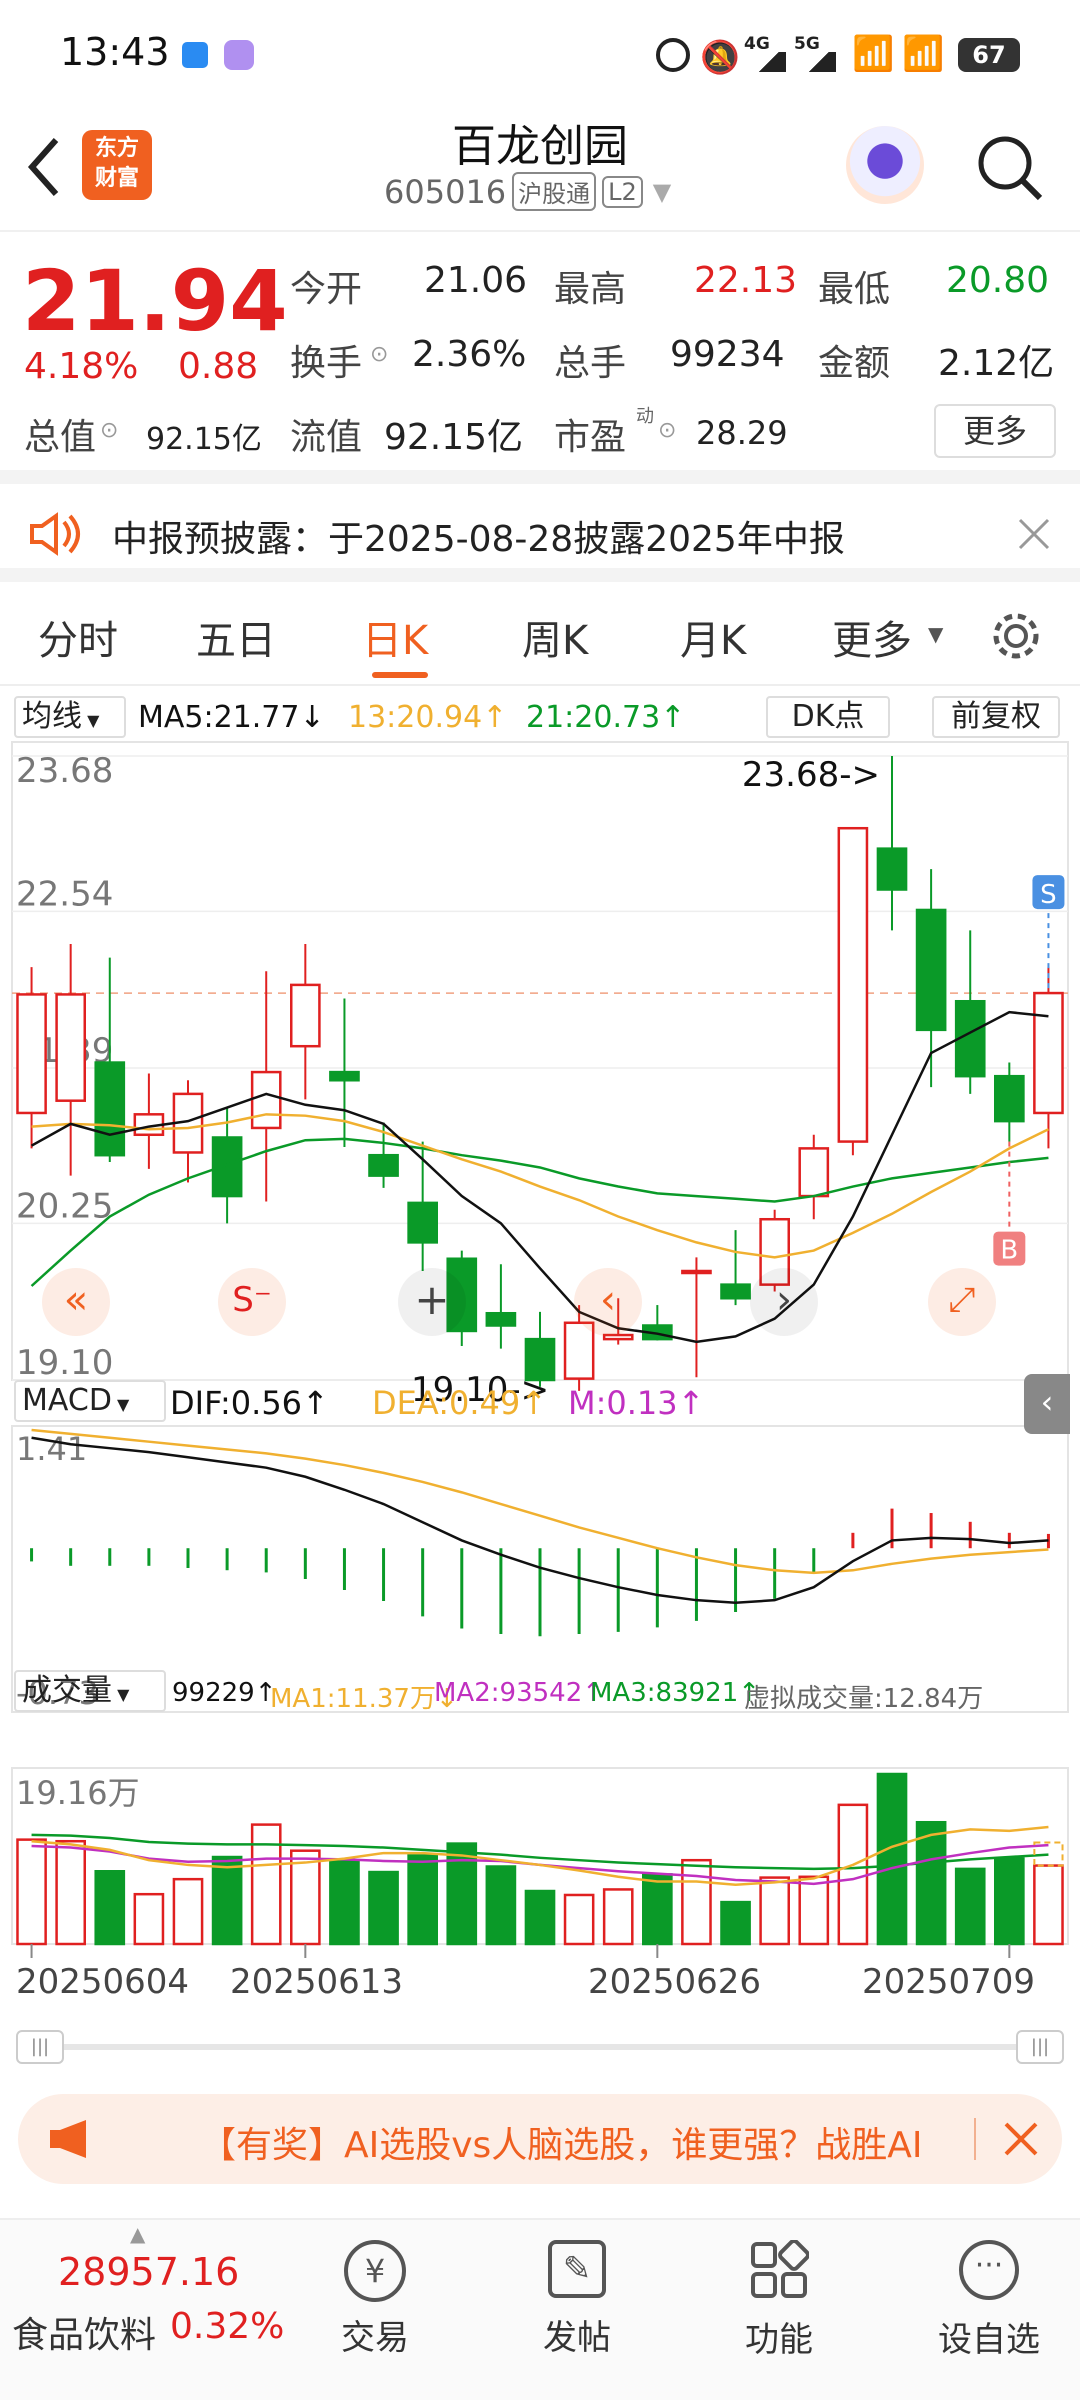 The height and width of the screenshot is (2400, 1080). What do you see at coordinates (70, 717) in the screenshot?
I see `ma-selector: 均线 ▼` at bounding box center [70, 717].